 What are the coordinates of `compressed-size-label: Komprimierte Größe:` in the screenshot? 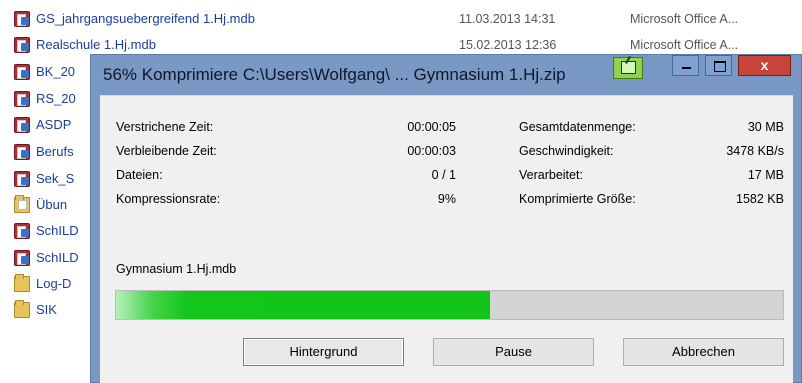 It's located at (577, 199).